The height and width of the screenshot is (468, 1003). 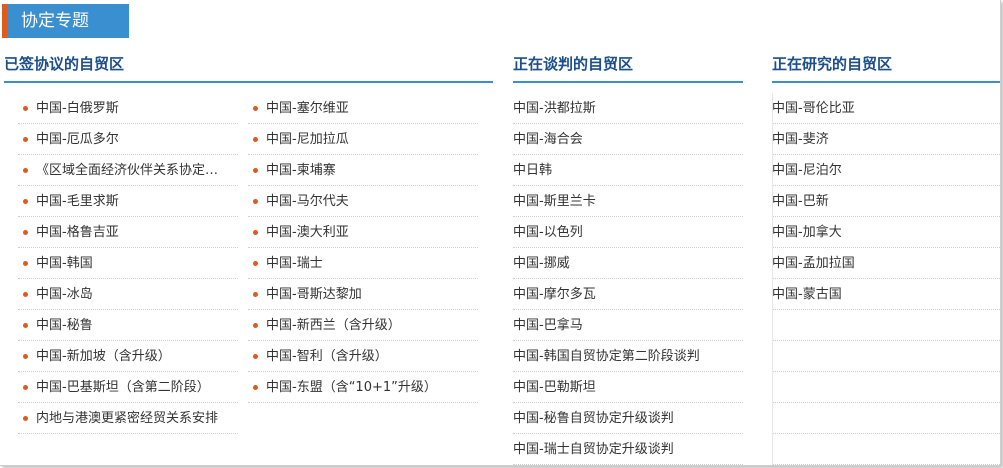 I want to click on list-item: 中国-瑞士, so click(x=363, y=263).